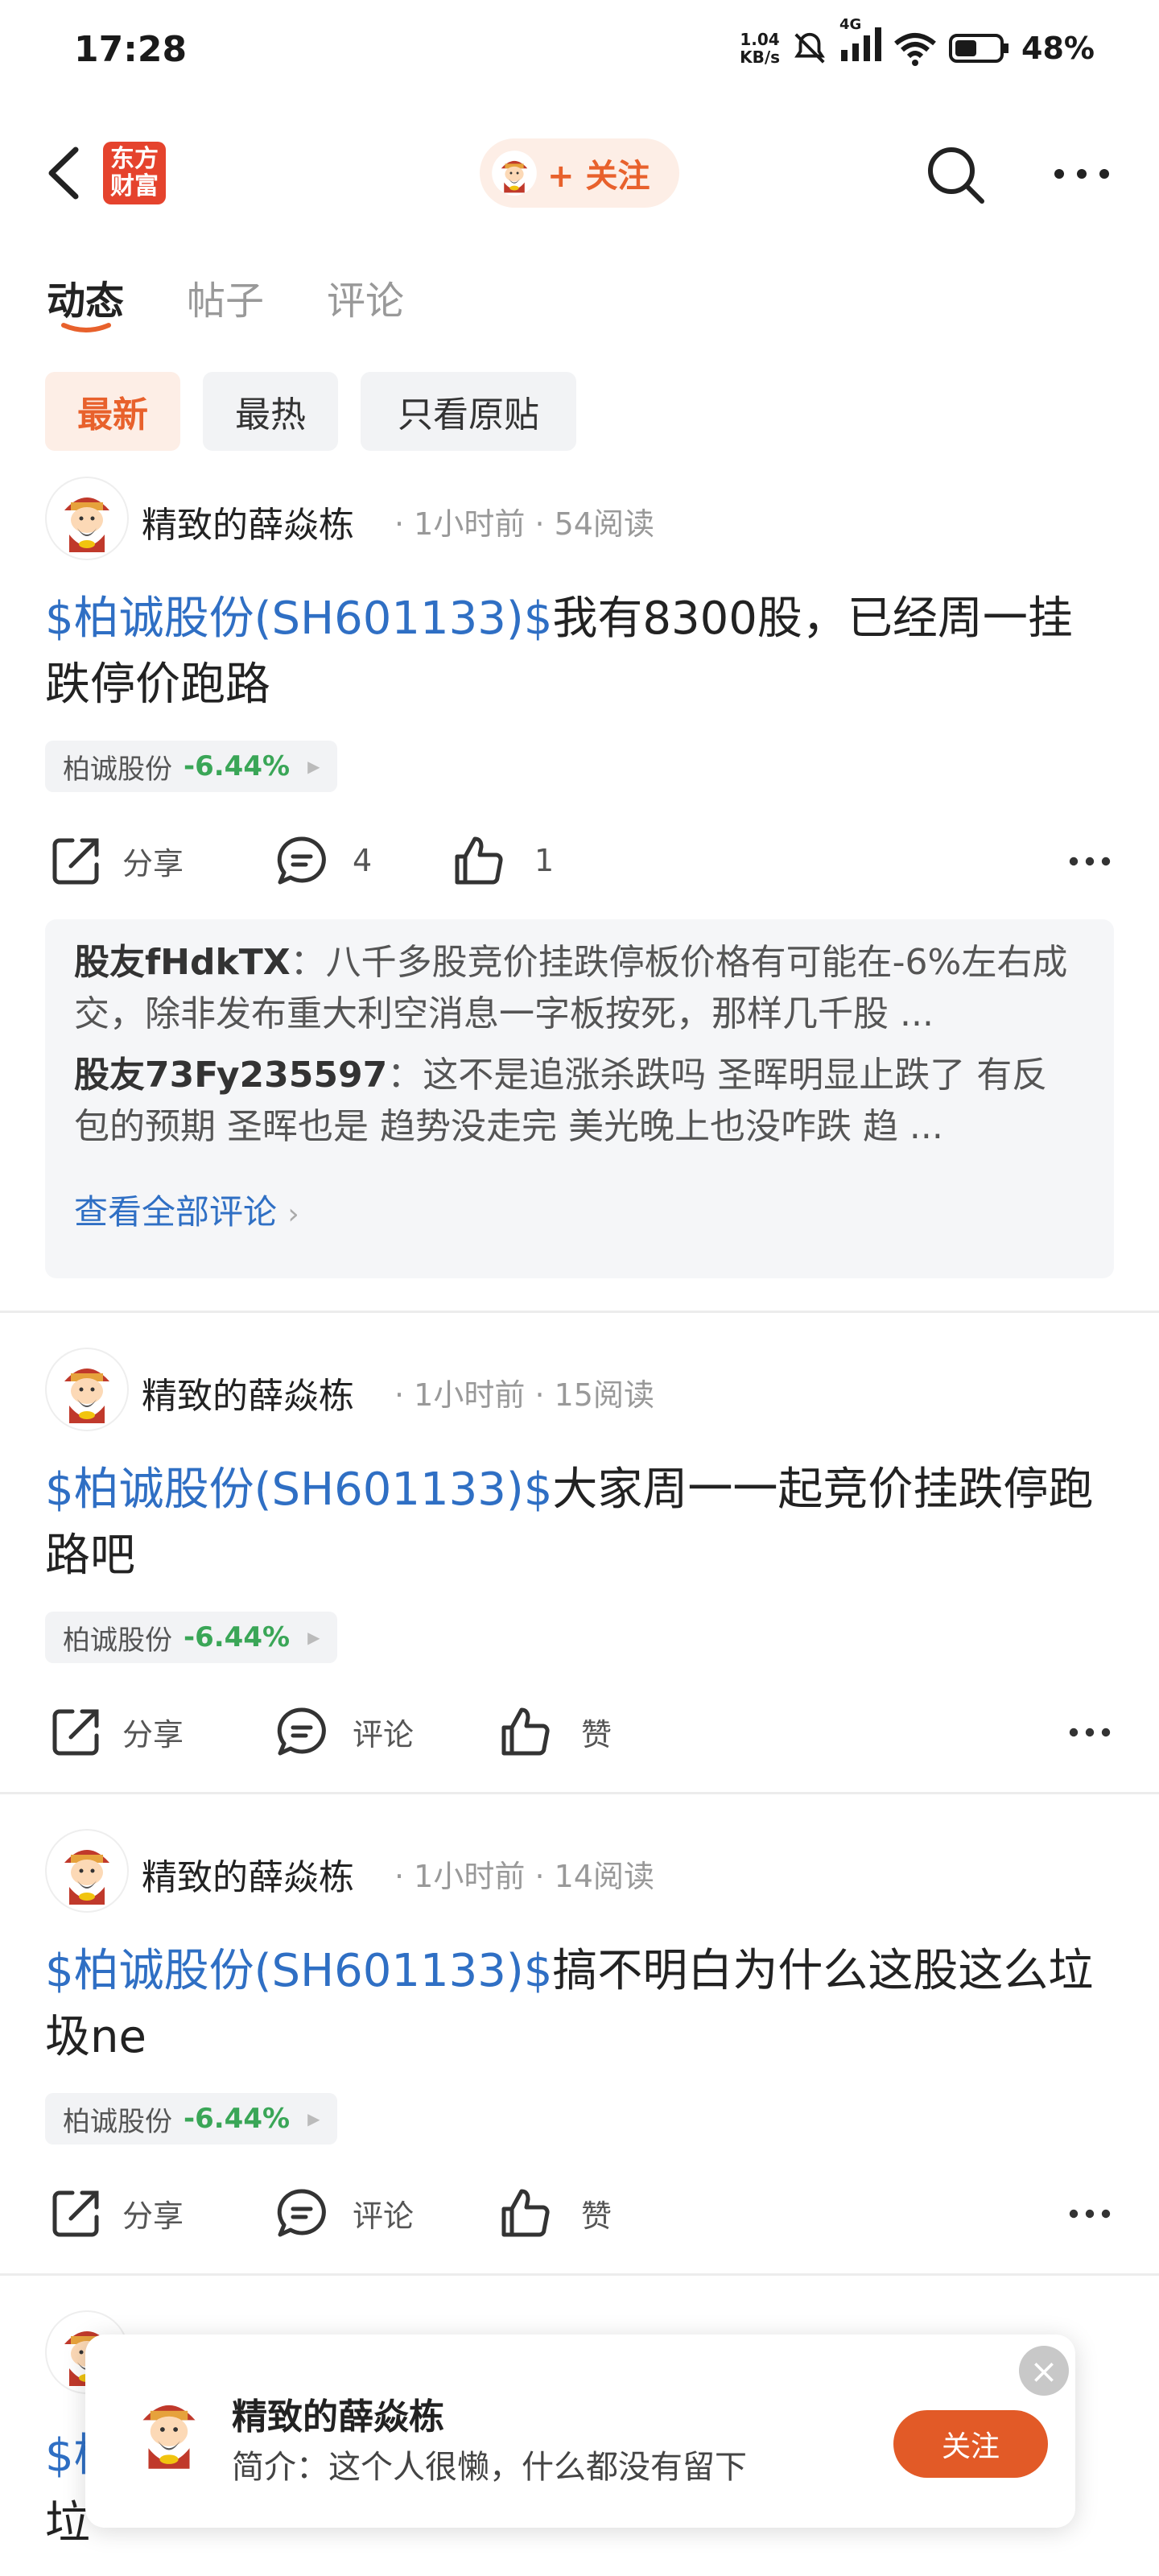 The width and height of the screenshot is (1159, 2576). Describe the element at coordinates (112, 411) in the screenshot. I see `filter-latest: 最新` at that location.